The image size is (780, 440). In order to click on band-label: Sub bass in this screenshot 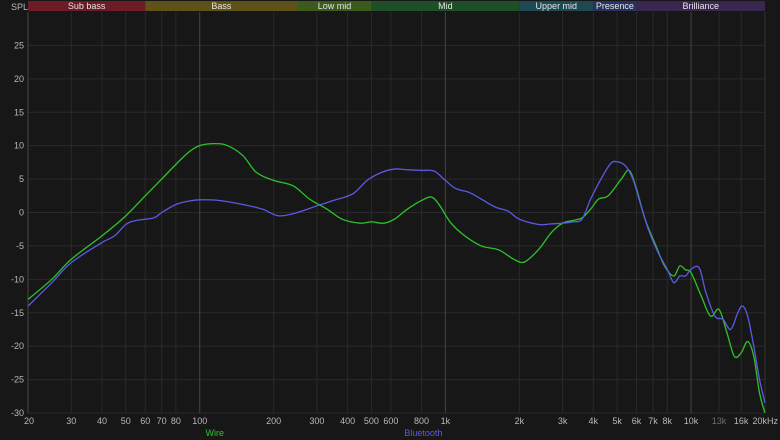, I will do `click(87, 6)`.